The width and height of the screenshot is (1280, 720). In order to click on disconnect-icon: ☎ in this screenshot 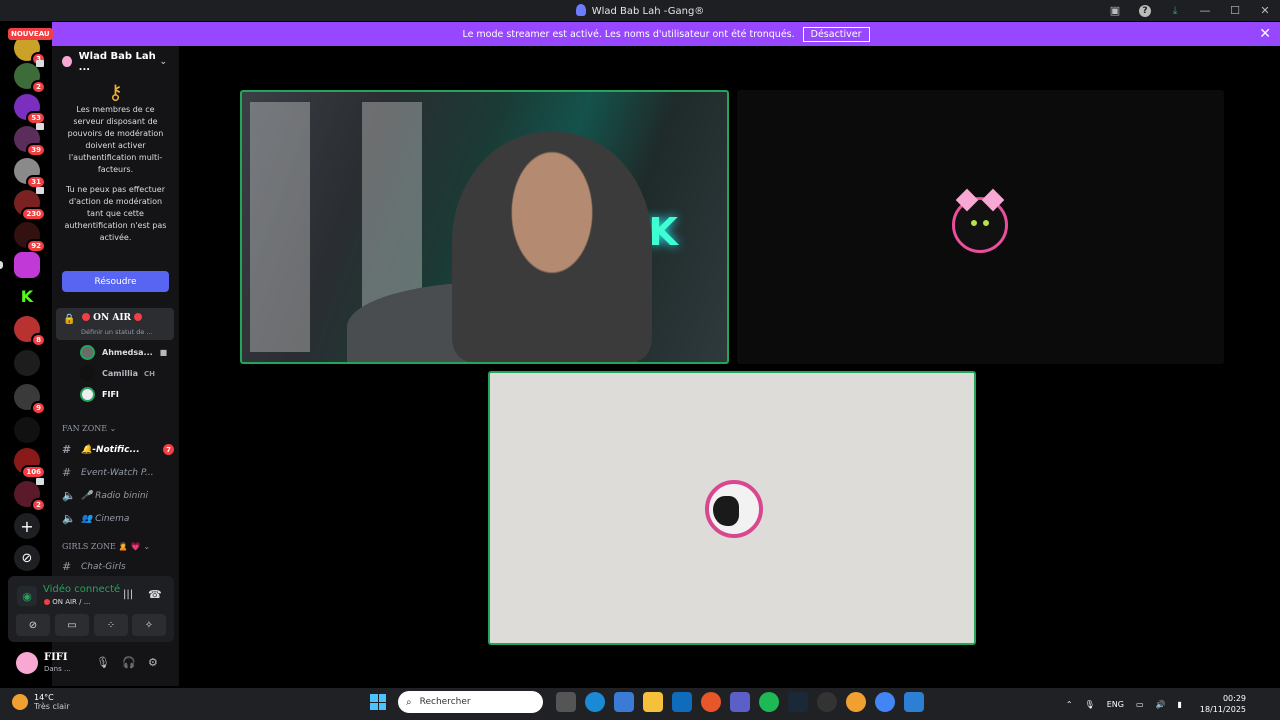, I will do `click(155, 594)`.